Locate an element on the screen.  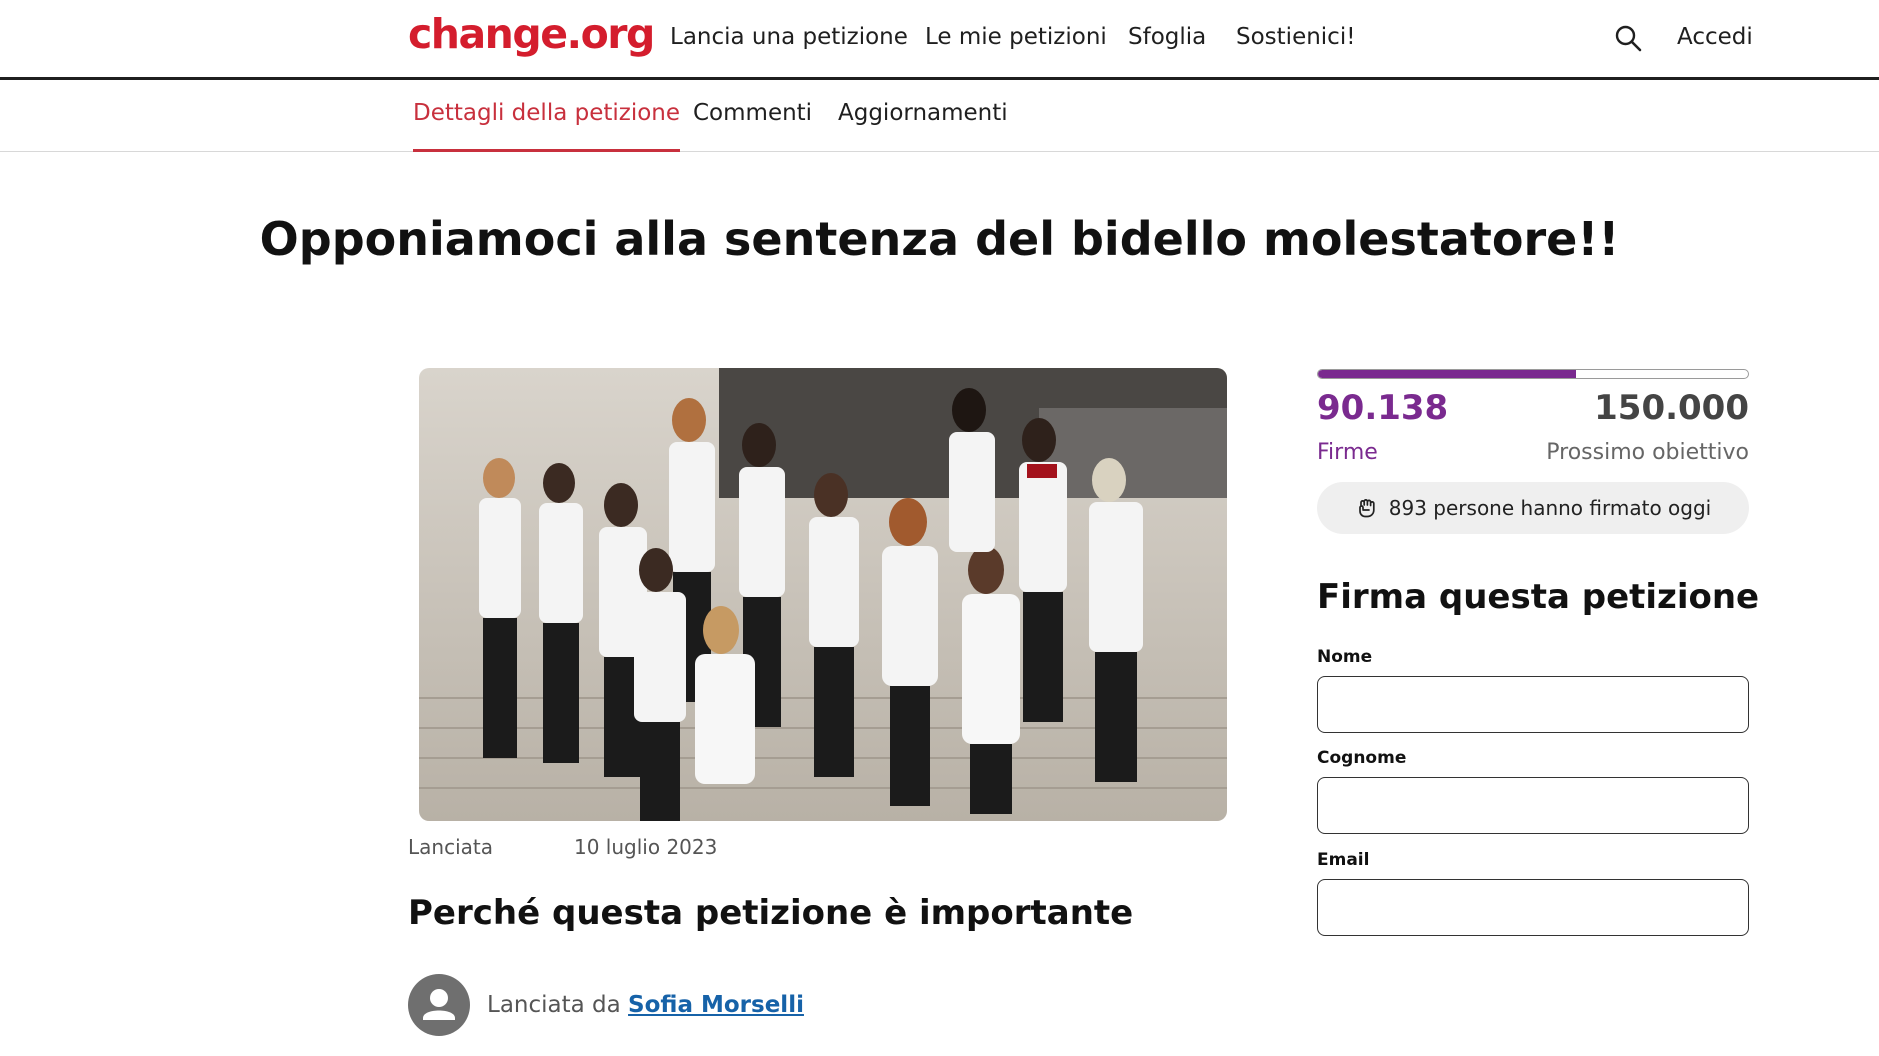
nav-browse: Sfoglia is located at coordinates (1167, 37).